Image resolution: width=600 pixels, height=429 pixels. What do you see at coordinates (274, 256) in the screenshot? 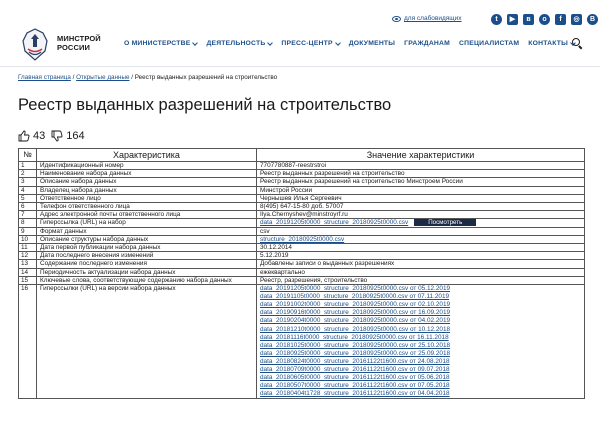
I see `row-value: 5.12.2019` at bounding box center [274, 256].